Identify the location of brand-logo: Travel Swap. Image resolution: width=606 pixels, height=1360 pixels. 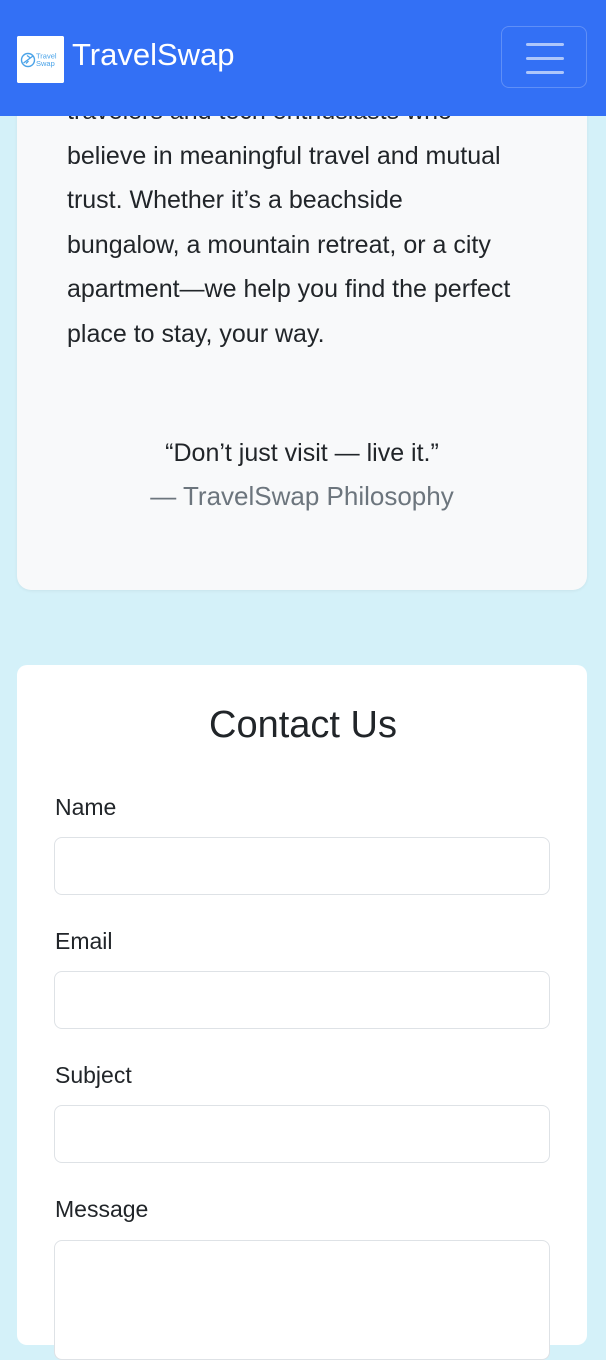
(40, 59).